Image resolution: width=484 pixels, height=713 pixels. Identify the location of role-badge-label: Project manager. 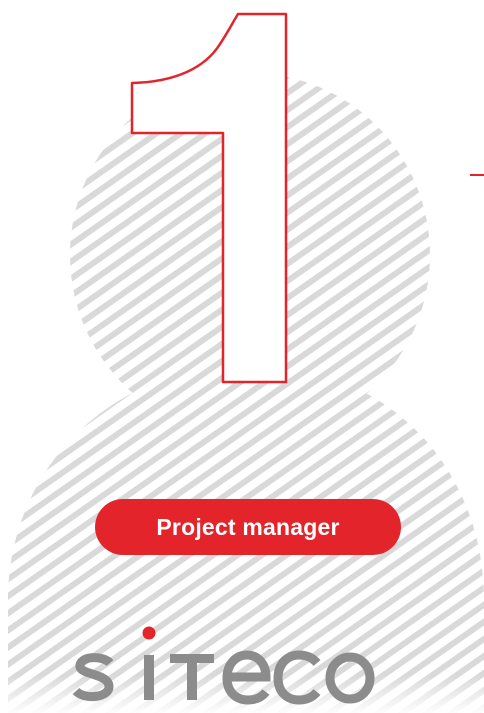
(248, 526).